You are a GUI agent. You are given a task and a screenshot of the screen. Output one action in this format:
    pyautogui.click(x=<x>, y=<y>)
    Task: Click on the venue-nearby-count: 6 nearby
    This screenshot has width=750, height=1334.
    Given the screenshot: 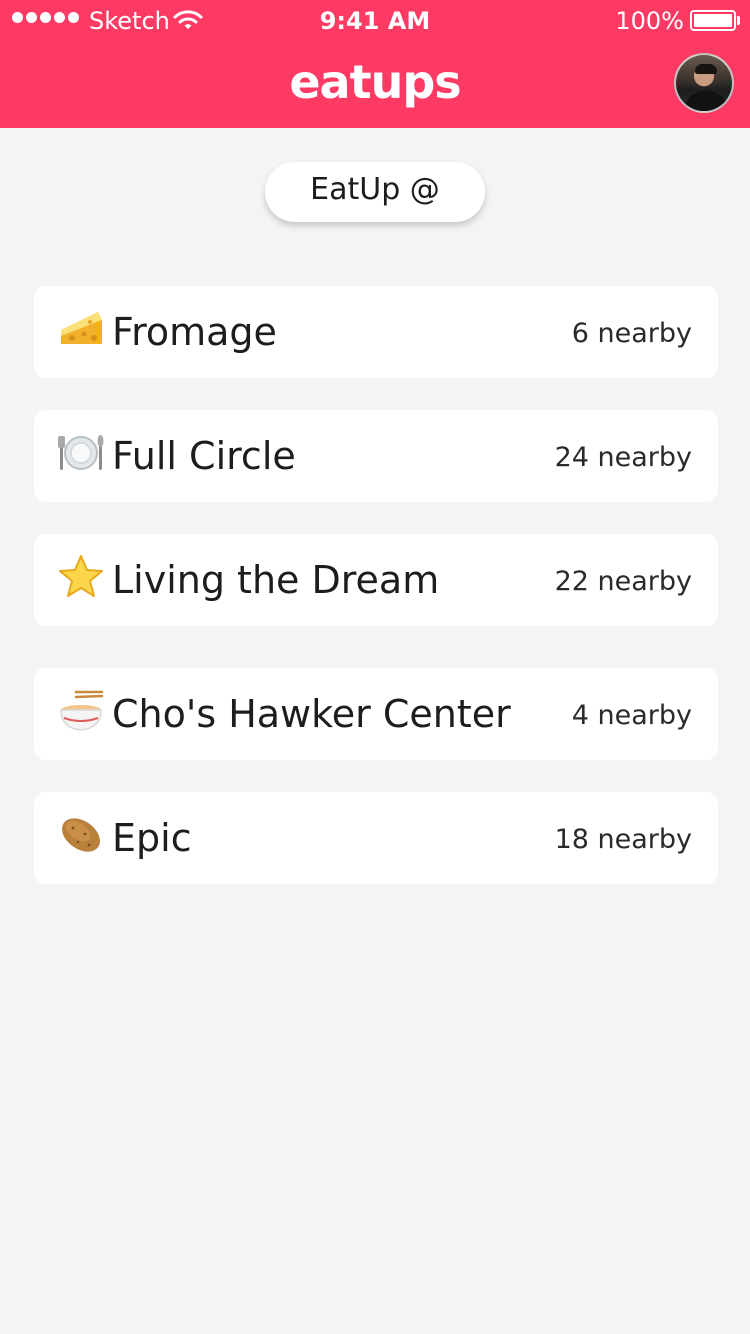 What is the action you would take?
    pyautogui.click(x=631, y=333)
    